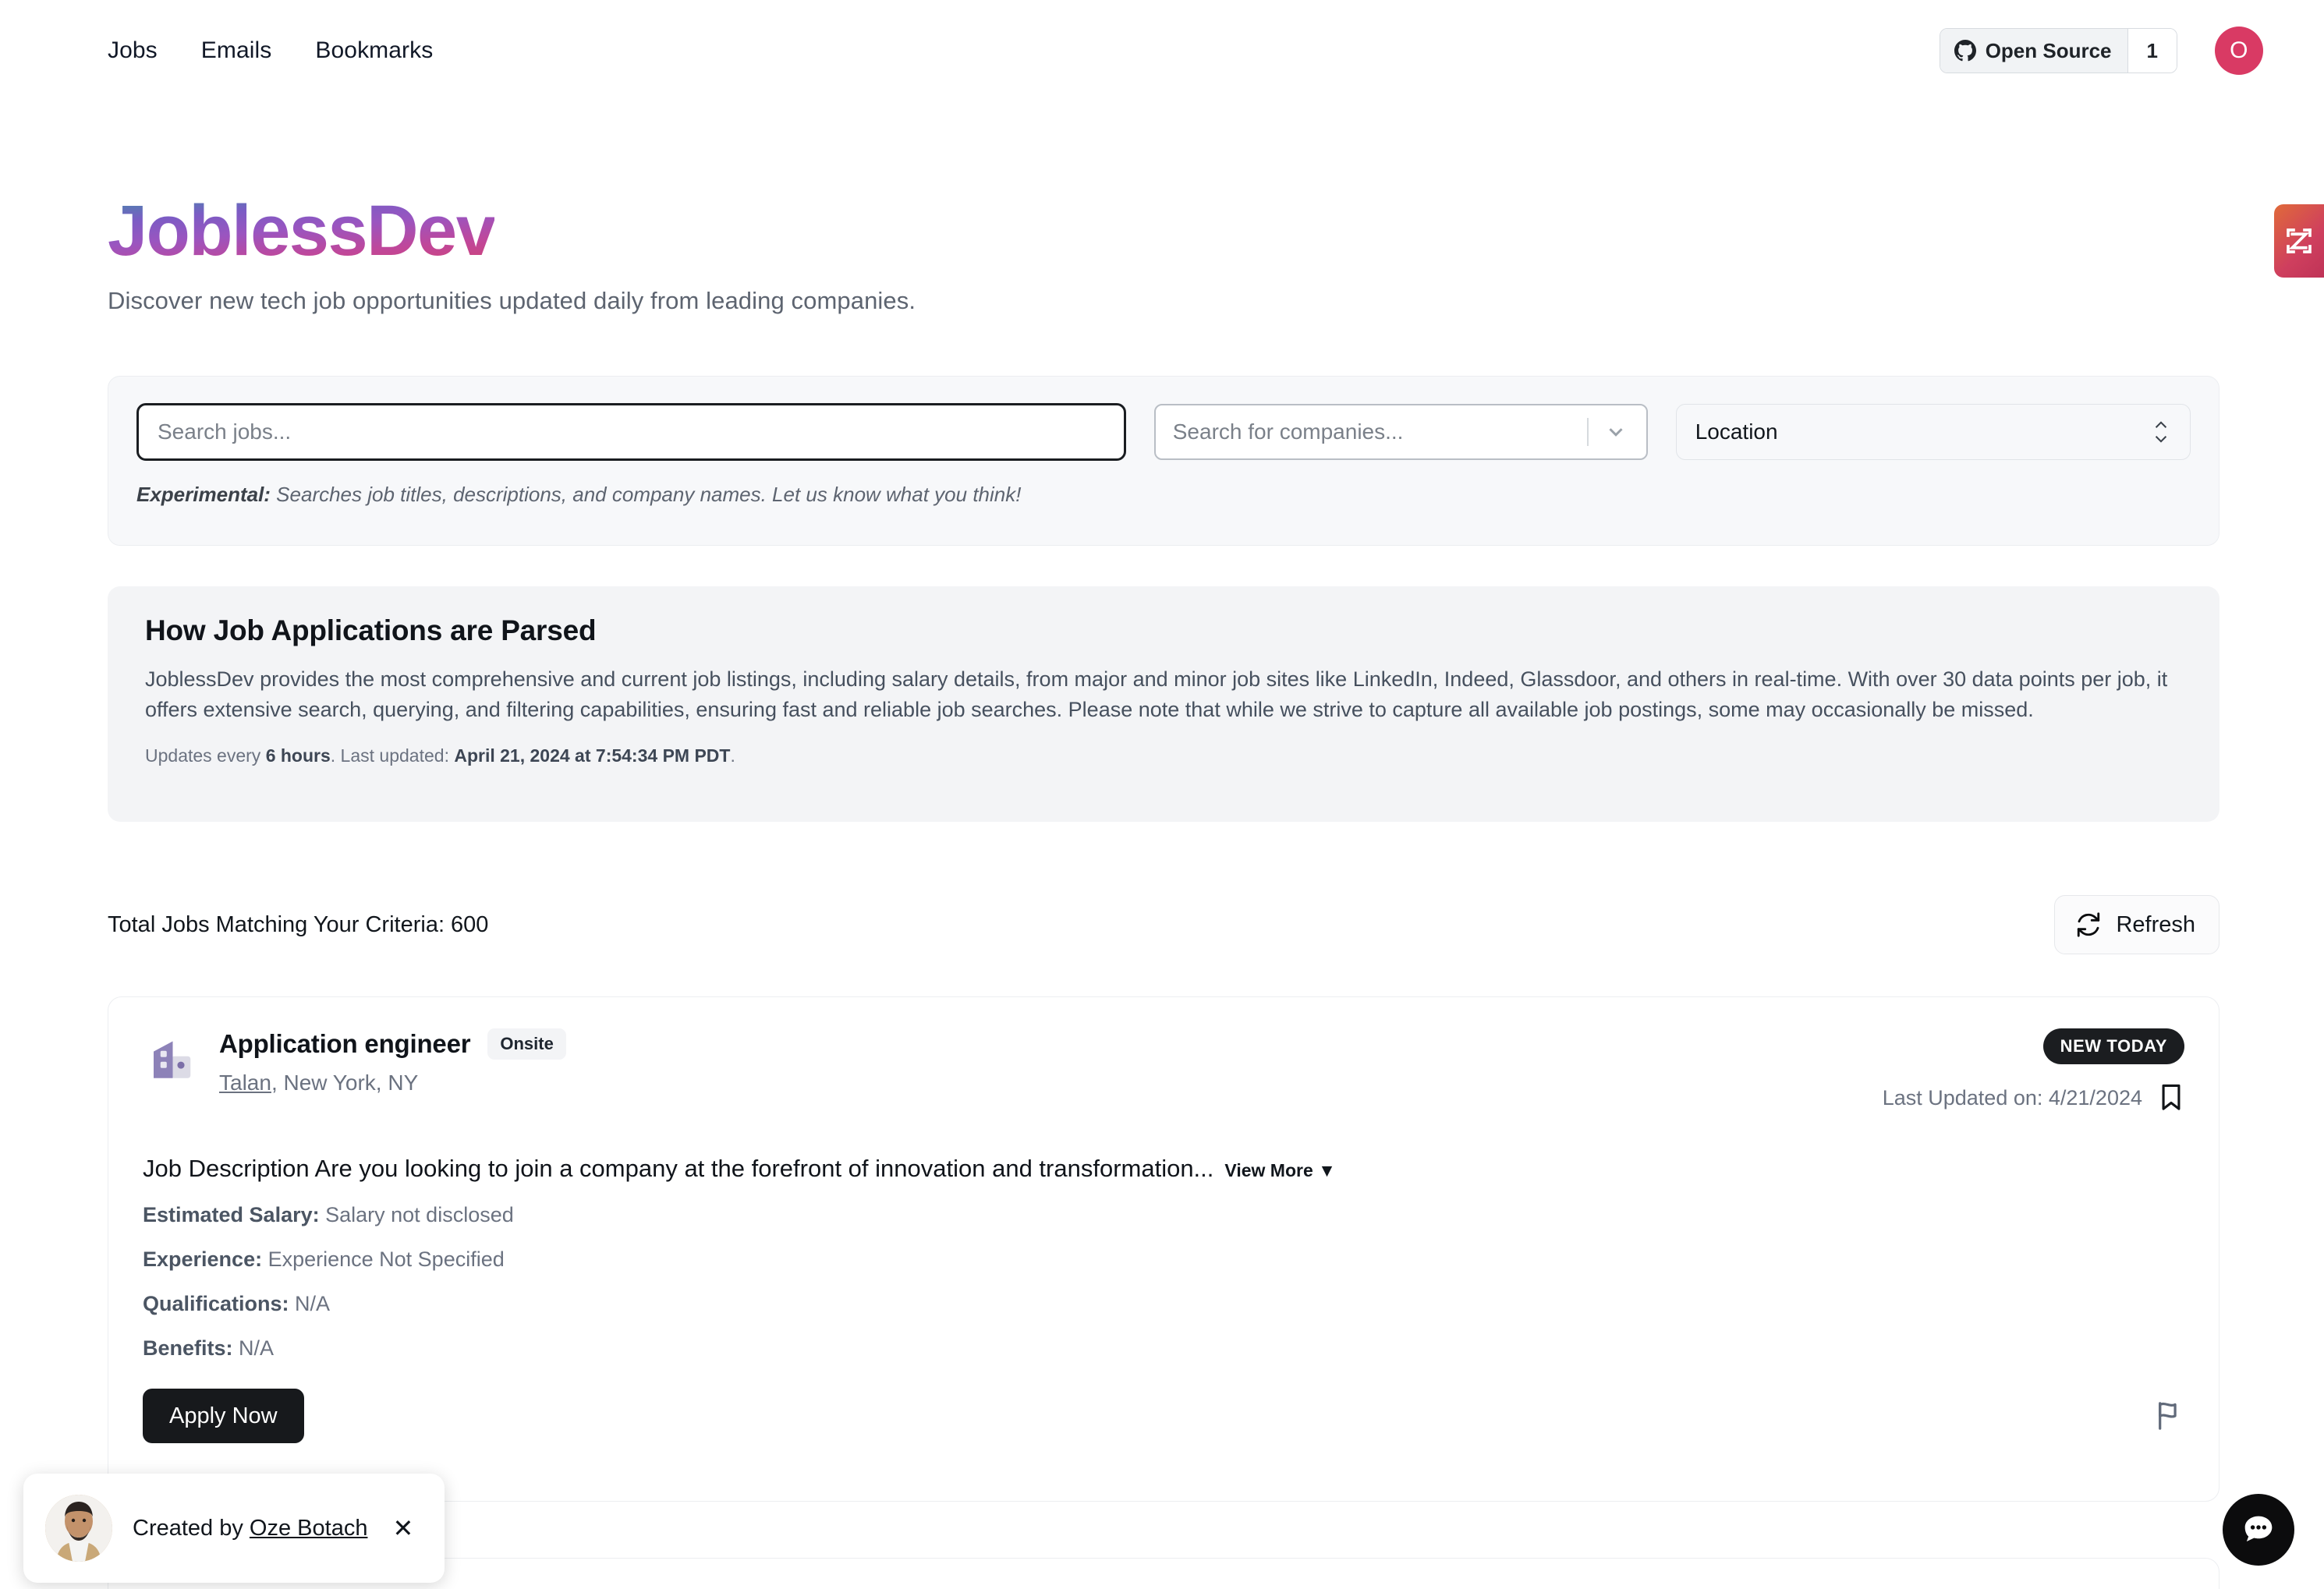  Describe the element at coordinates (236, 50) in the screenshot. I see `nav-item-emails: Emails` at that location.